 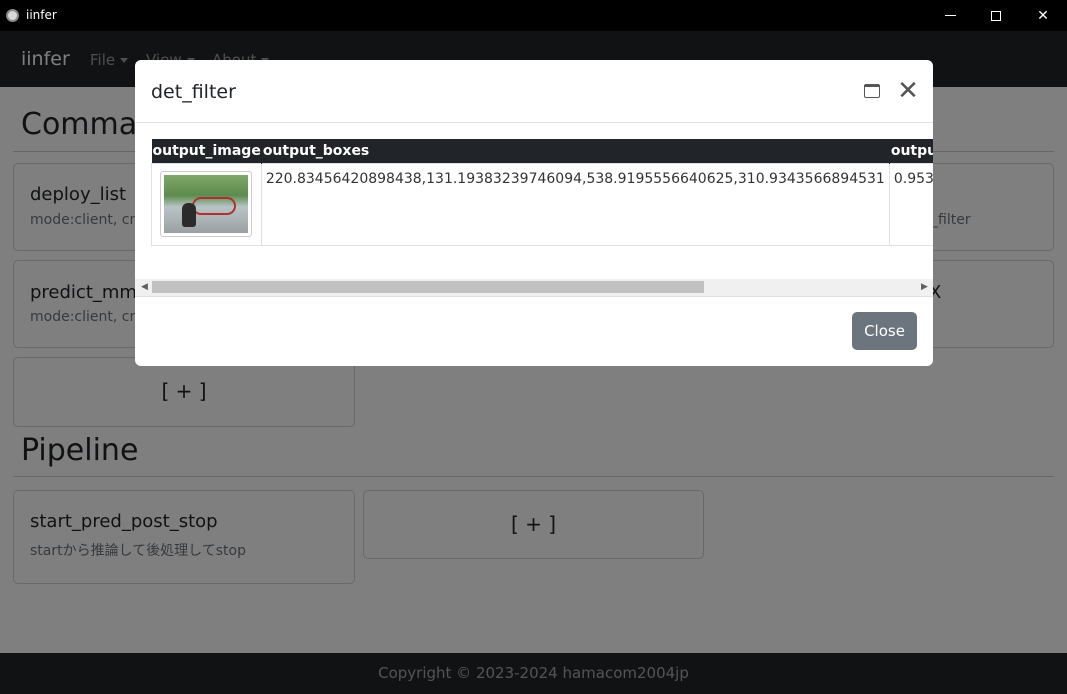 I want to click on output-image-cell, so click(x=206, y=204).